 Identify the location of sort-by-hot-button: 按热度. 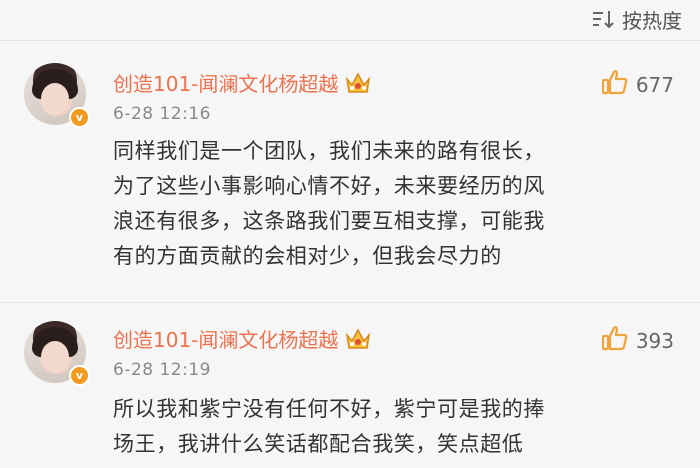
(637, 19).